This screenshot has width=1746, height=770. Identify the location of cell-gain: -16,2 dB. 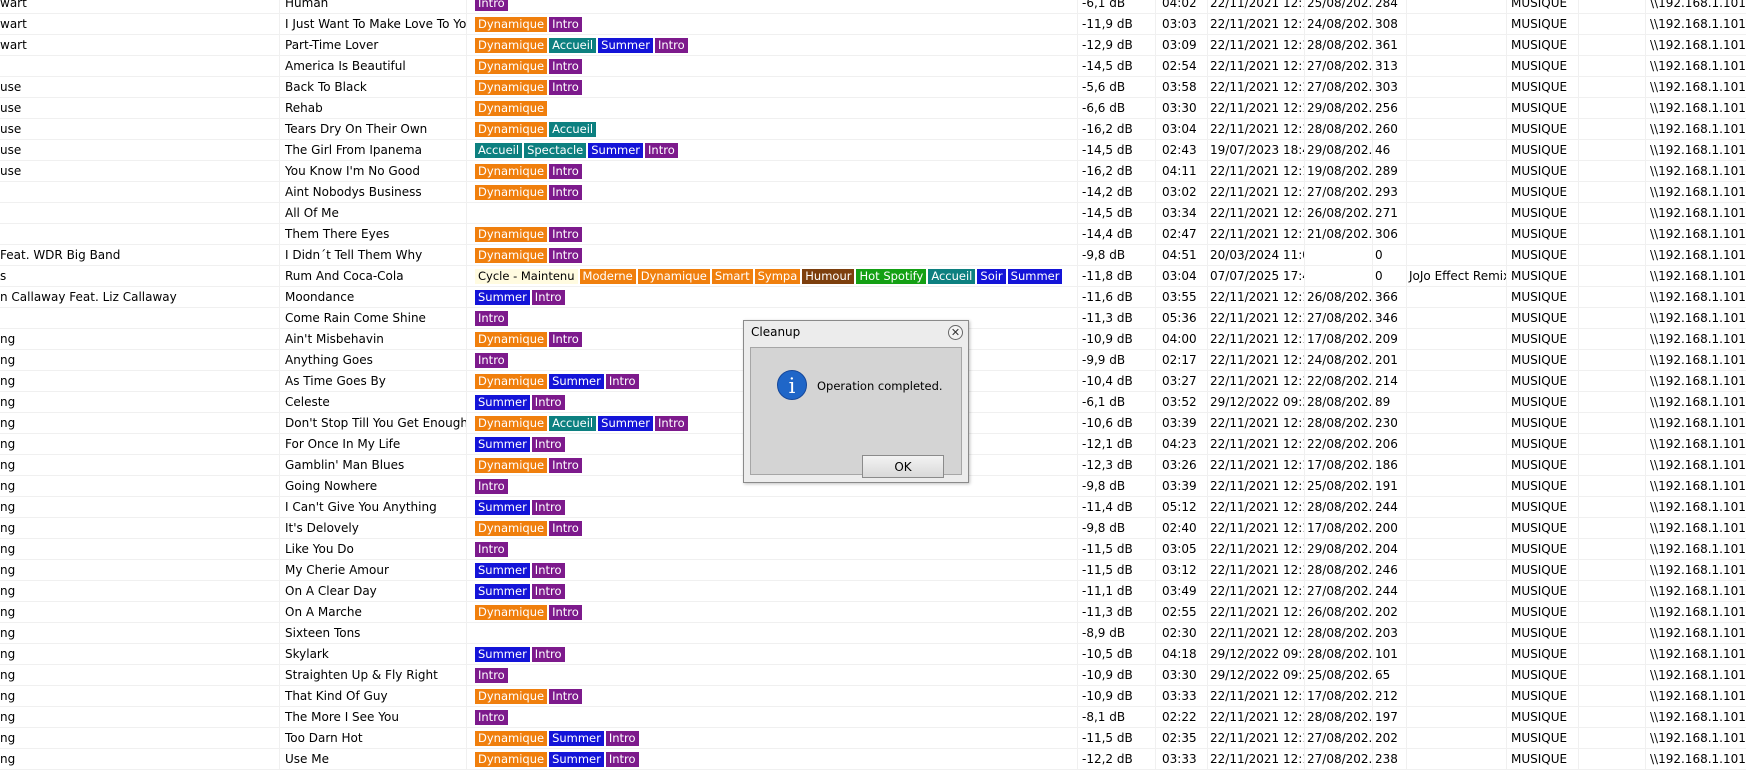
(1117, 171).